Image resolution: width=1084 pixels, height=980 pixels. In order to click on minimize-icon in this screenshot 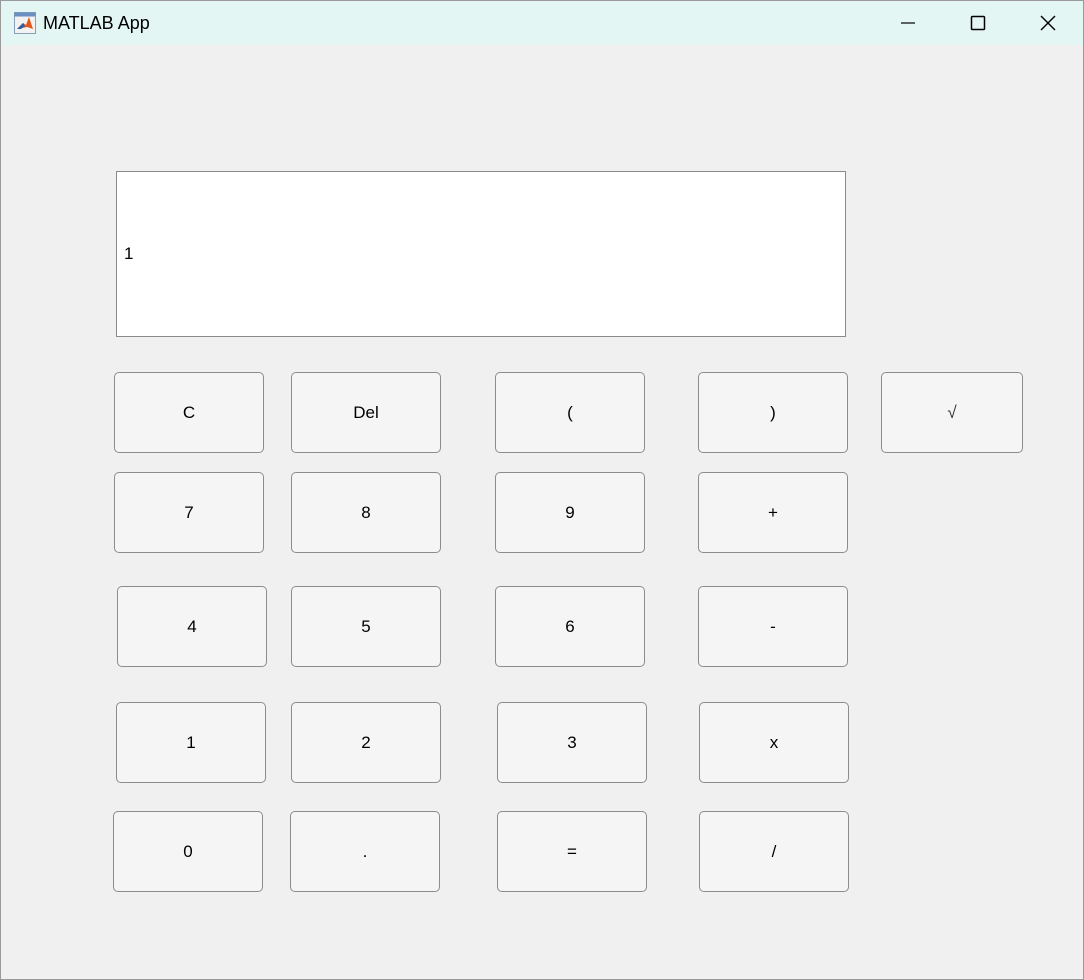, I will do `click(908, 23)`.